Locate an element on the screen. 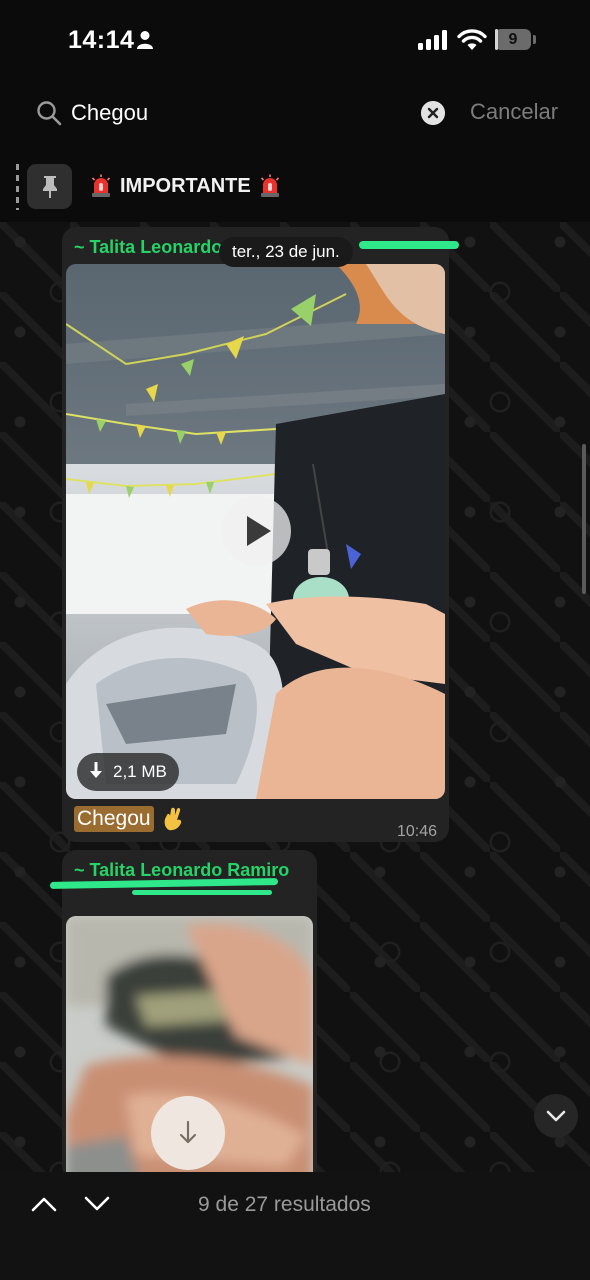 Image resolution: width=590 pixels, height=1280 pixels. search-results-bar: 9 de 27 resultados is located at coordinates (295, 1226).